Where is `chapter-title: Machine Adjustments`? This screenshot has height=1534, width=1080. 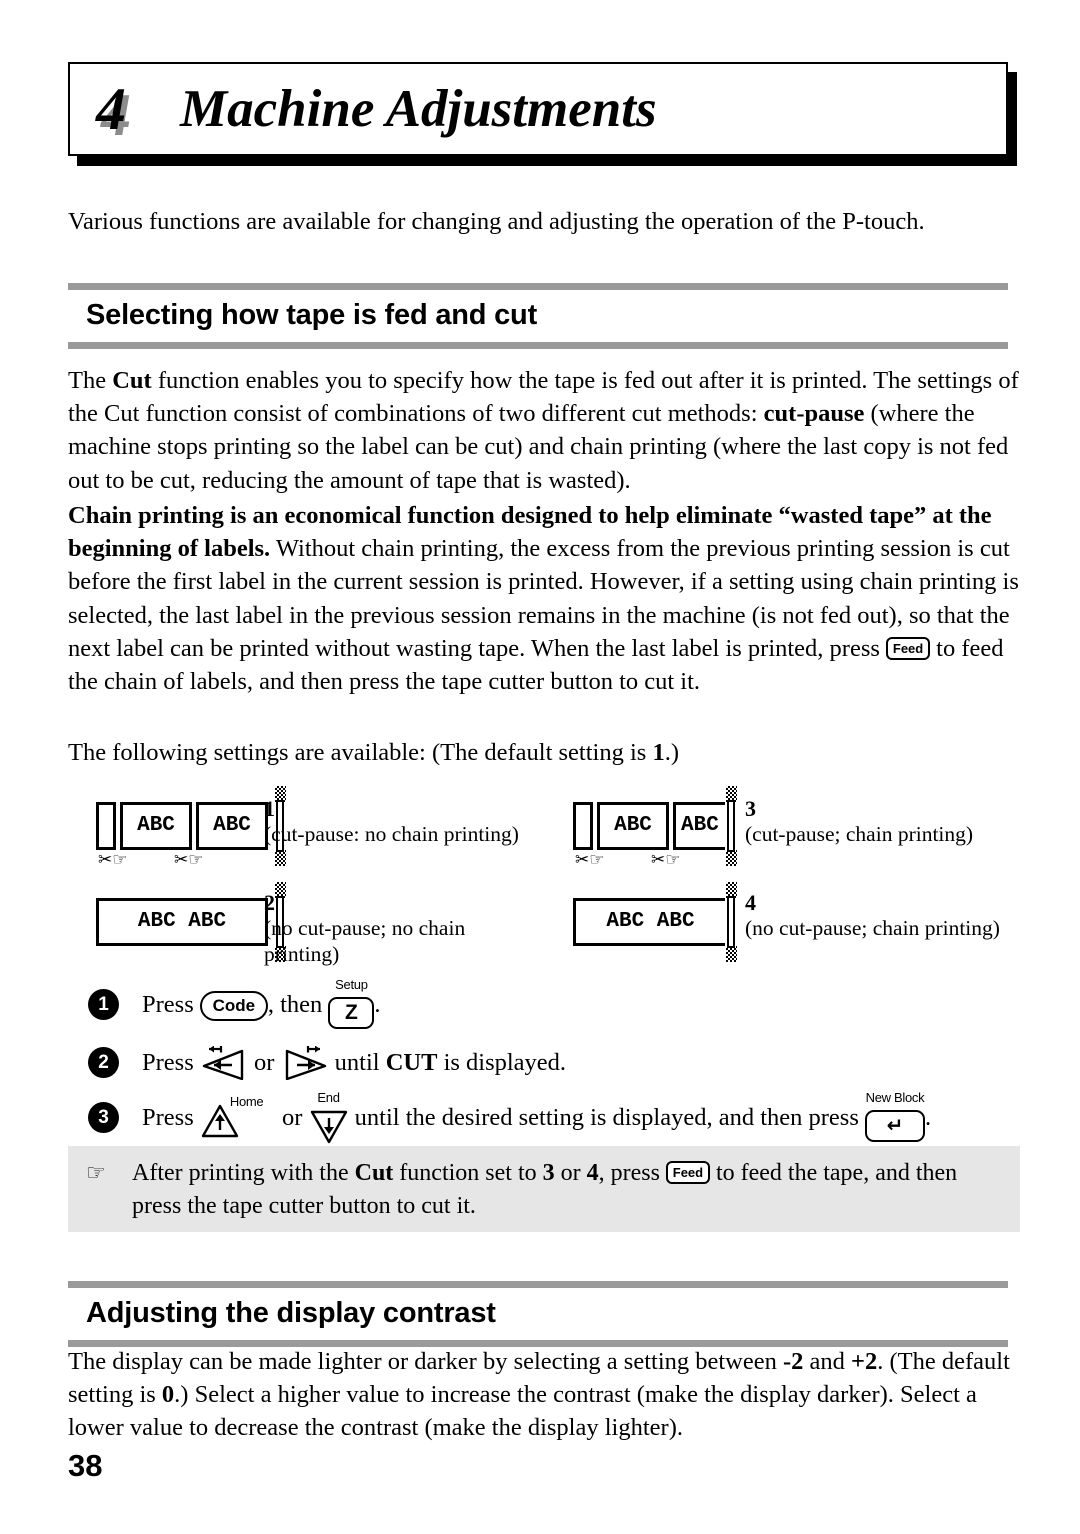
chapter-title: Machine Adjustments is located at coordinates (418, 109).